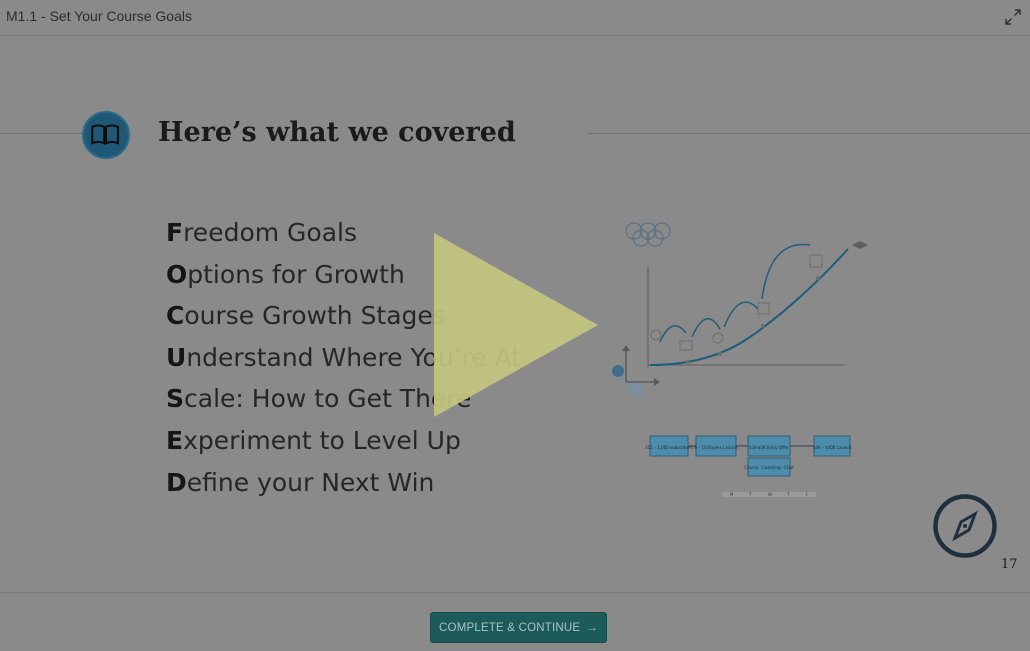 This screenshot has width=1030, height=651. I want to click on focus-text: ptions for Growth, so click(296, 274).